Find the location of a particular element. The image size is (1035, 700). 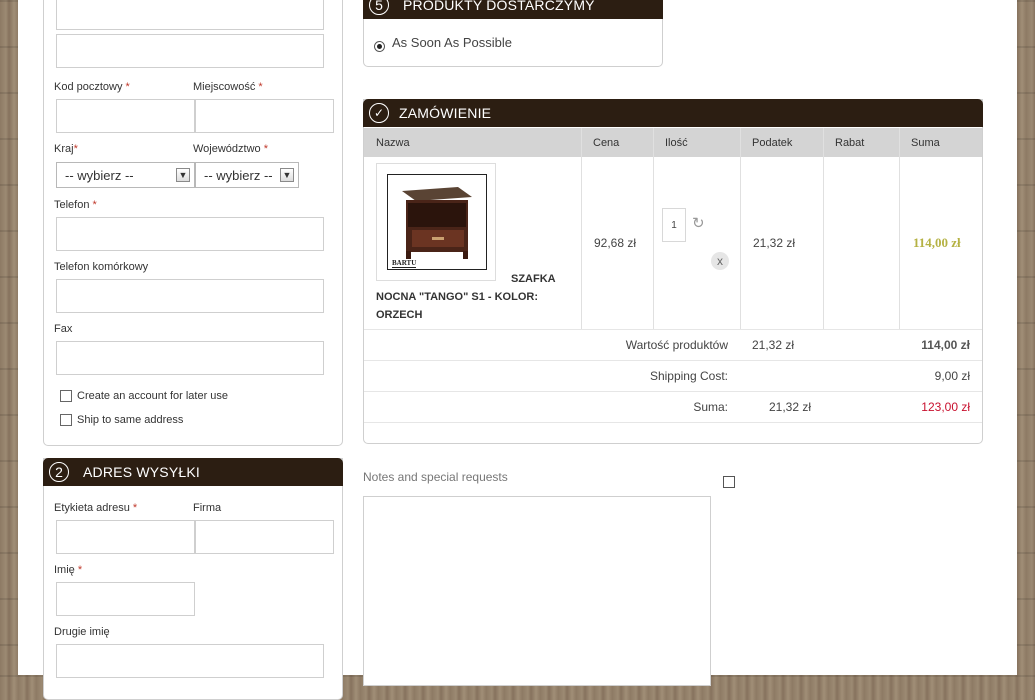

products-value-total: 114,00 zł is located at coordinates (945, 345).